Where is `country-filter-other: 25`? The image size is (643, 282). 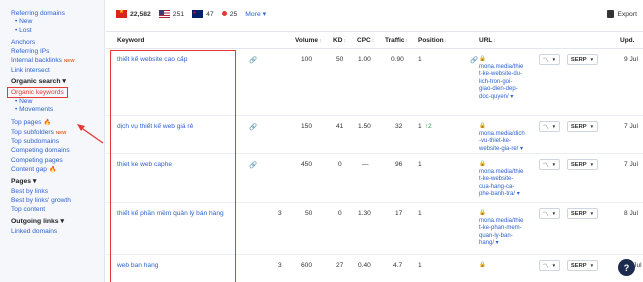 country-filter-other: 25 is located at coordinates (229, 14).